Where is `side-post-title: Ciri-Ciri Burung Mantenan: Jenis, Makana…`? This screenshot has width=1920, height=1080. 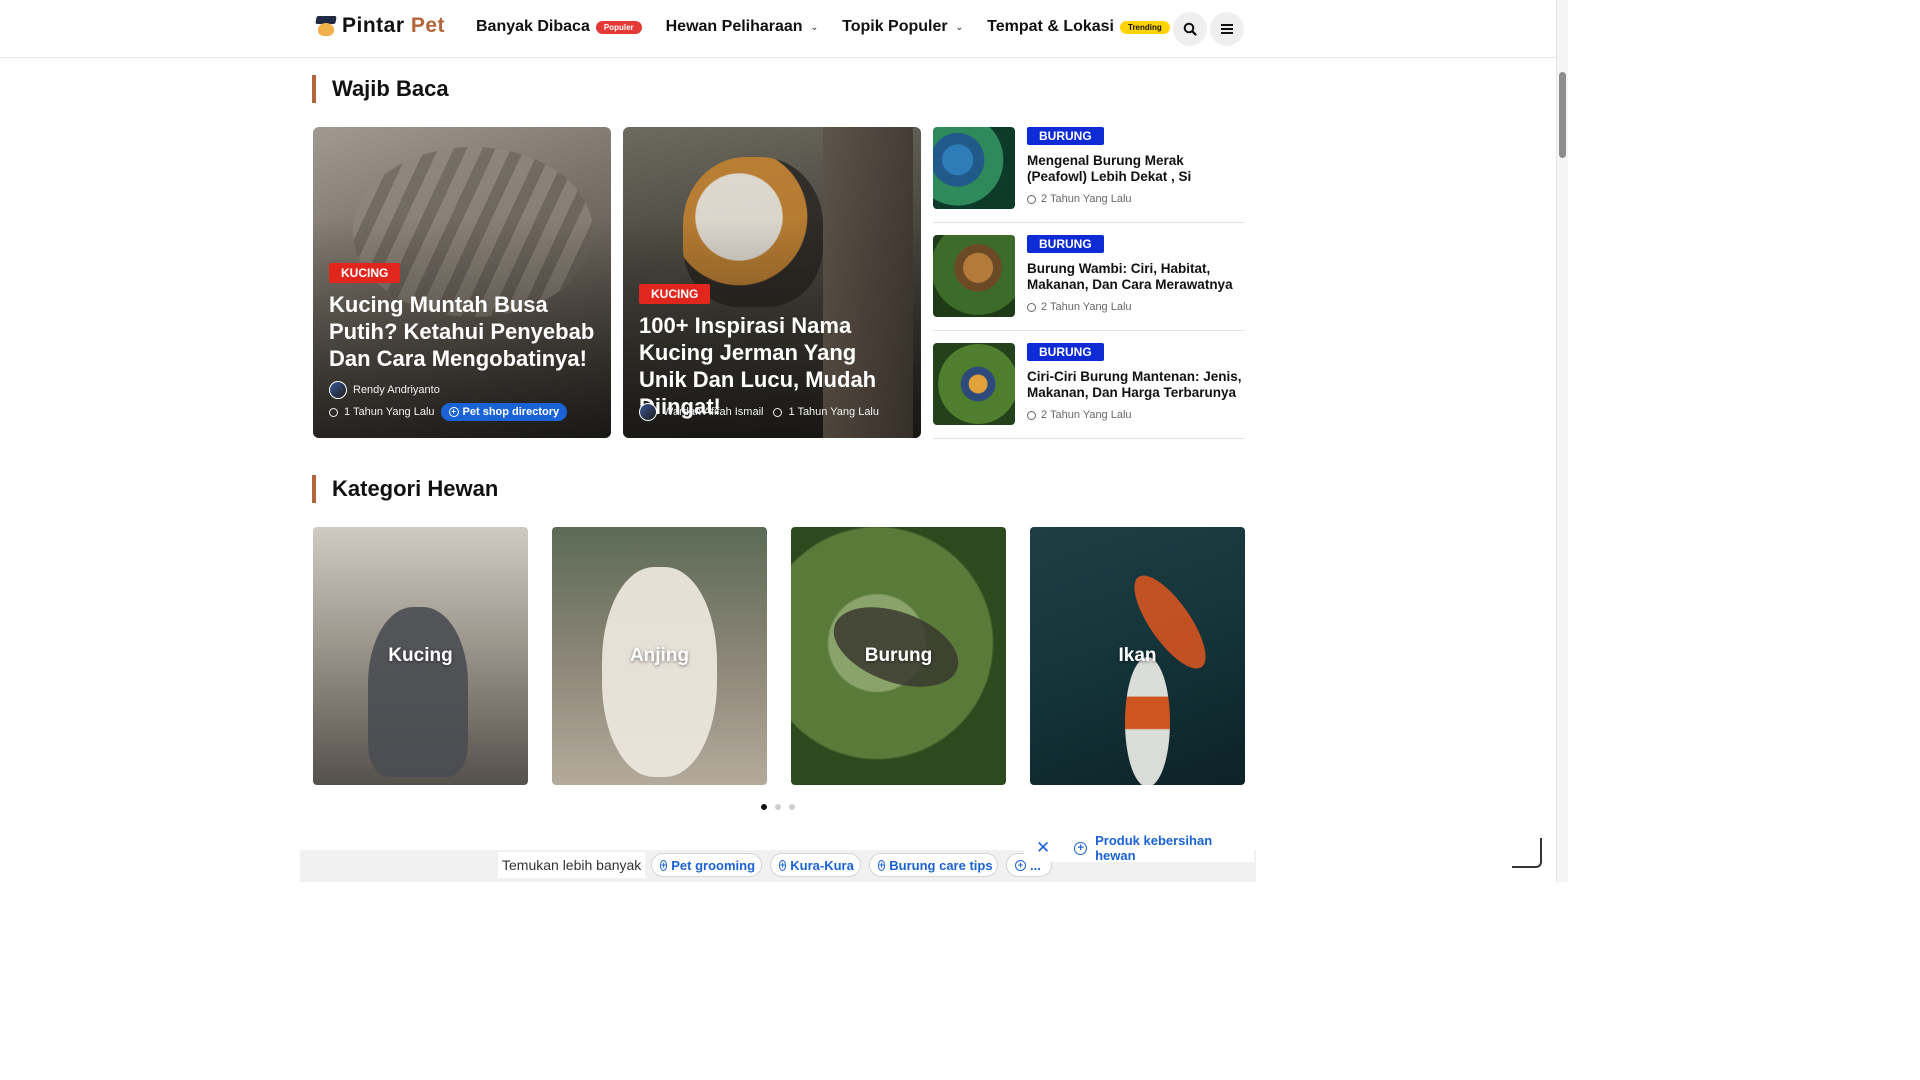 side-post-title: Ciri-Ciri Burung Mantenan: Jenis, Makana… is located at coordinates (1135, 385).